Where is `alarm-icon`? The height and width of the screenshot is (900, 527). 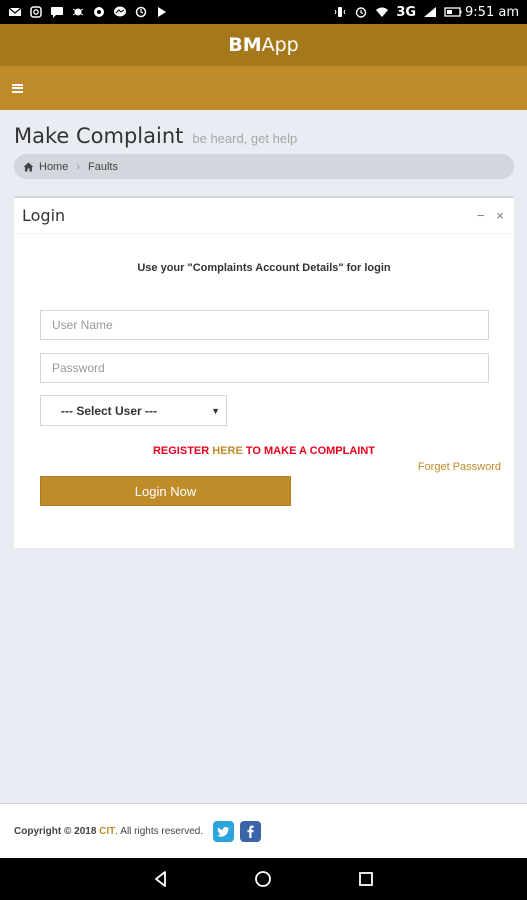 alarm-icon is located at coordinates (361, 12).